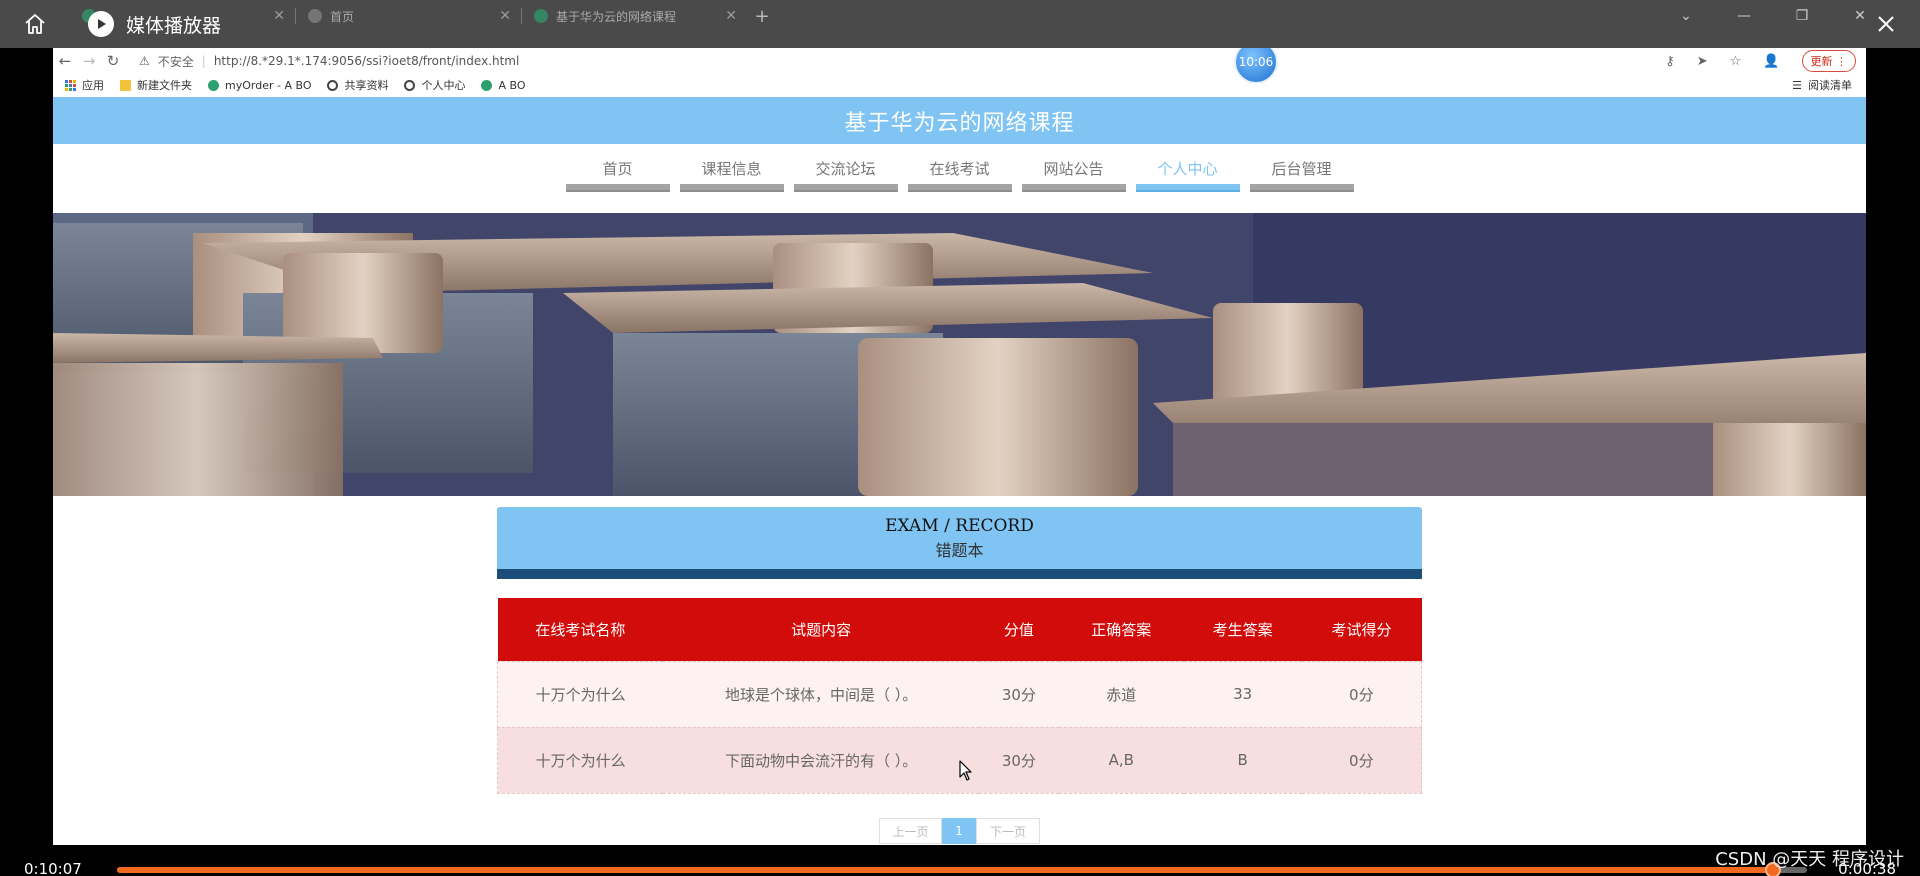 This screenshot has height=876, width=1920. Describe the element at coordinates (1018, 629) in the screenshot. I see `column-header-score-value: 分值` at that location.